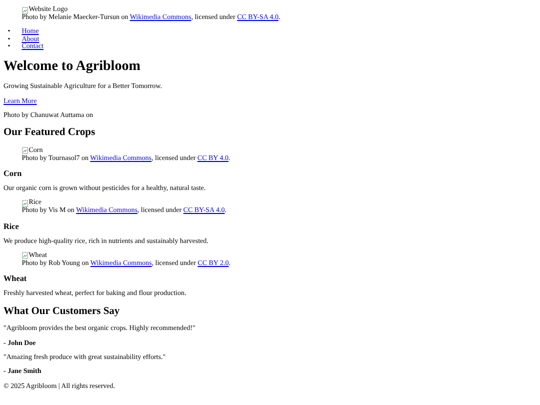 This screenshot has width=540, height=405. Describe the element at coordinates (13, 173) in the screenshot. I see `crop-name: Corn` at that location.